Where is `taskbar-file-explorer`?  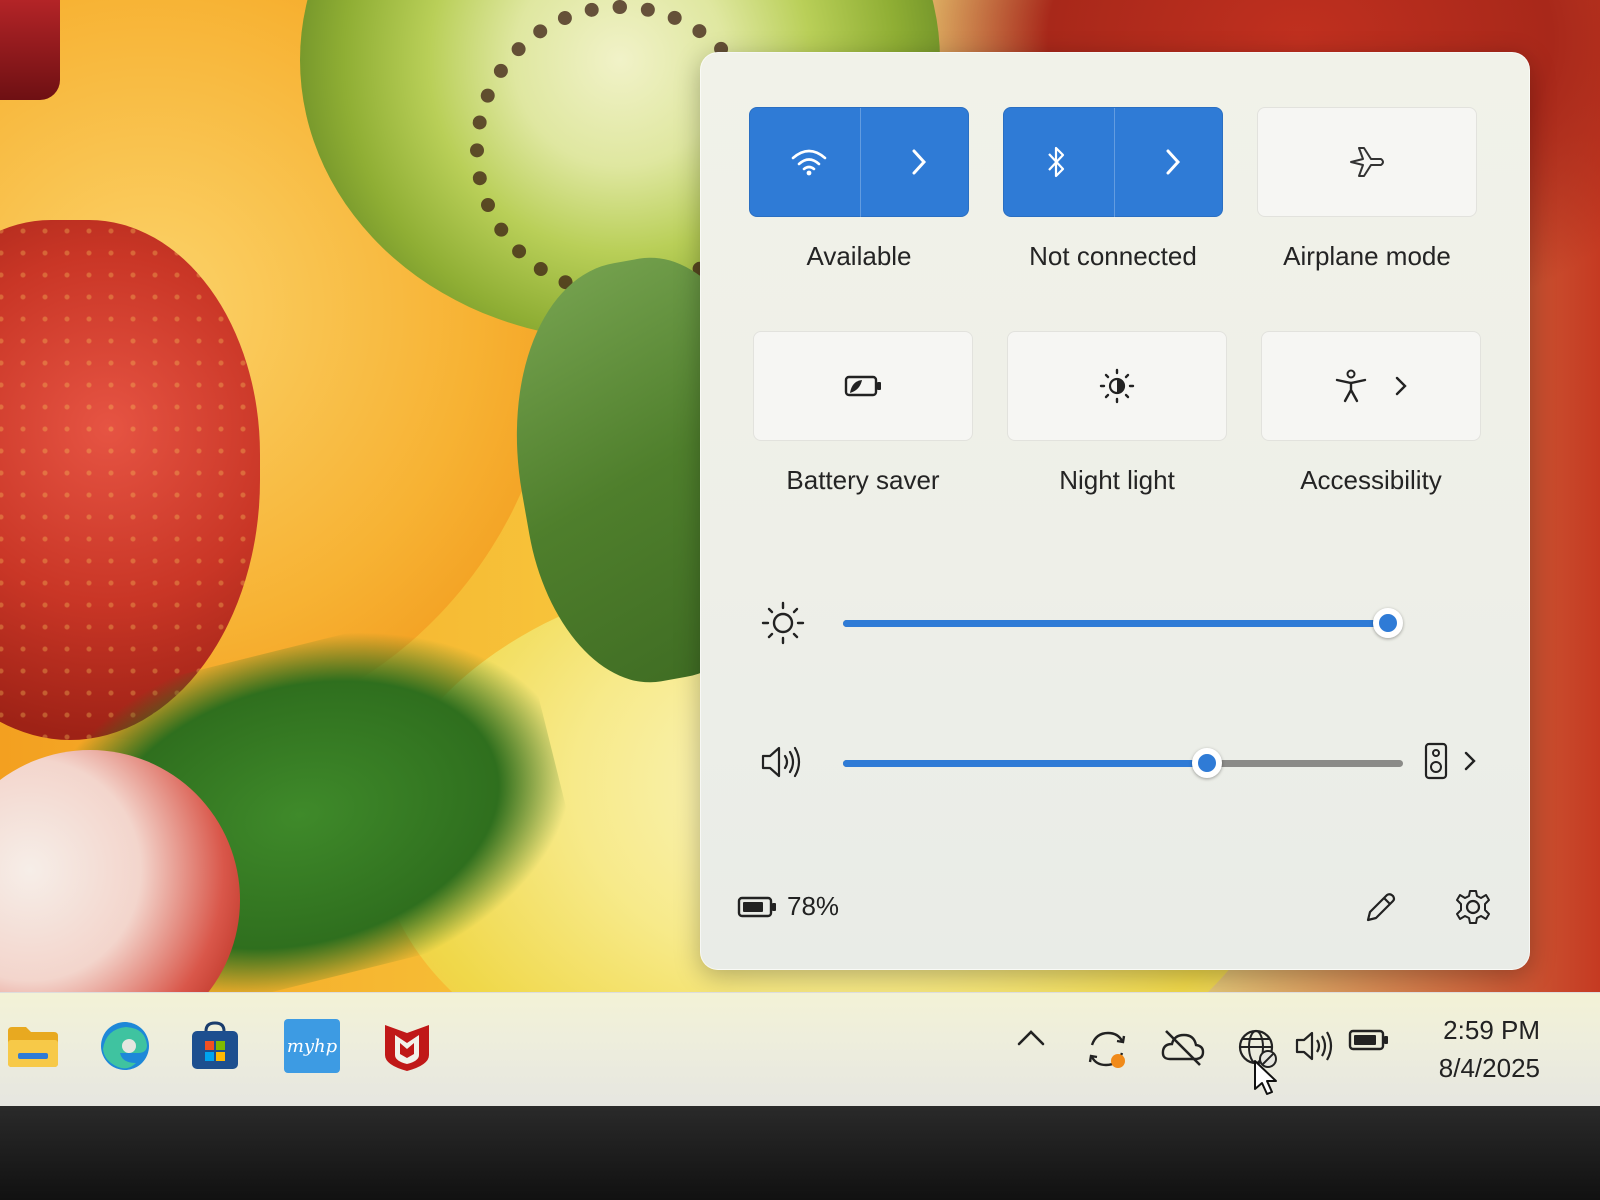 taskbar-file-explorer is located at coordinates (33, 1046).